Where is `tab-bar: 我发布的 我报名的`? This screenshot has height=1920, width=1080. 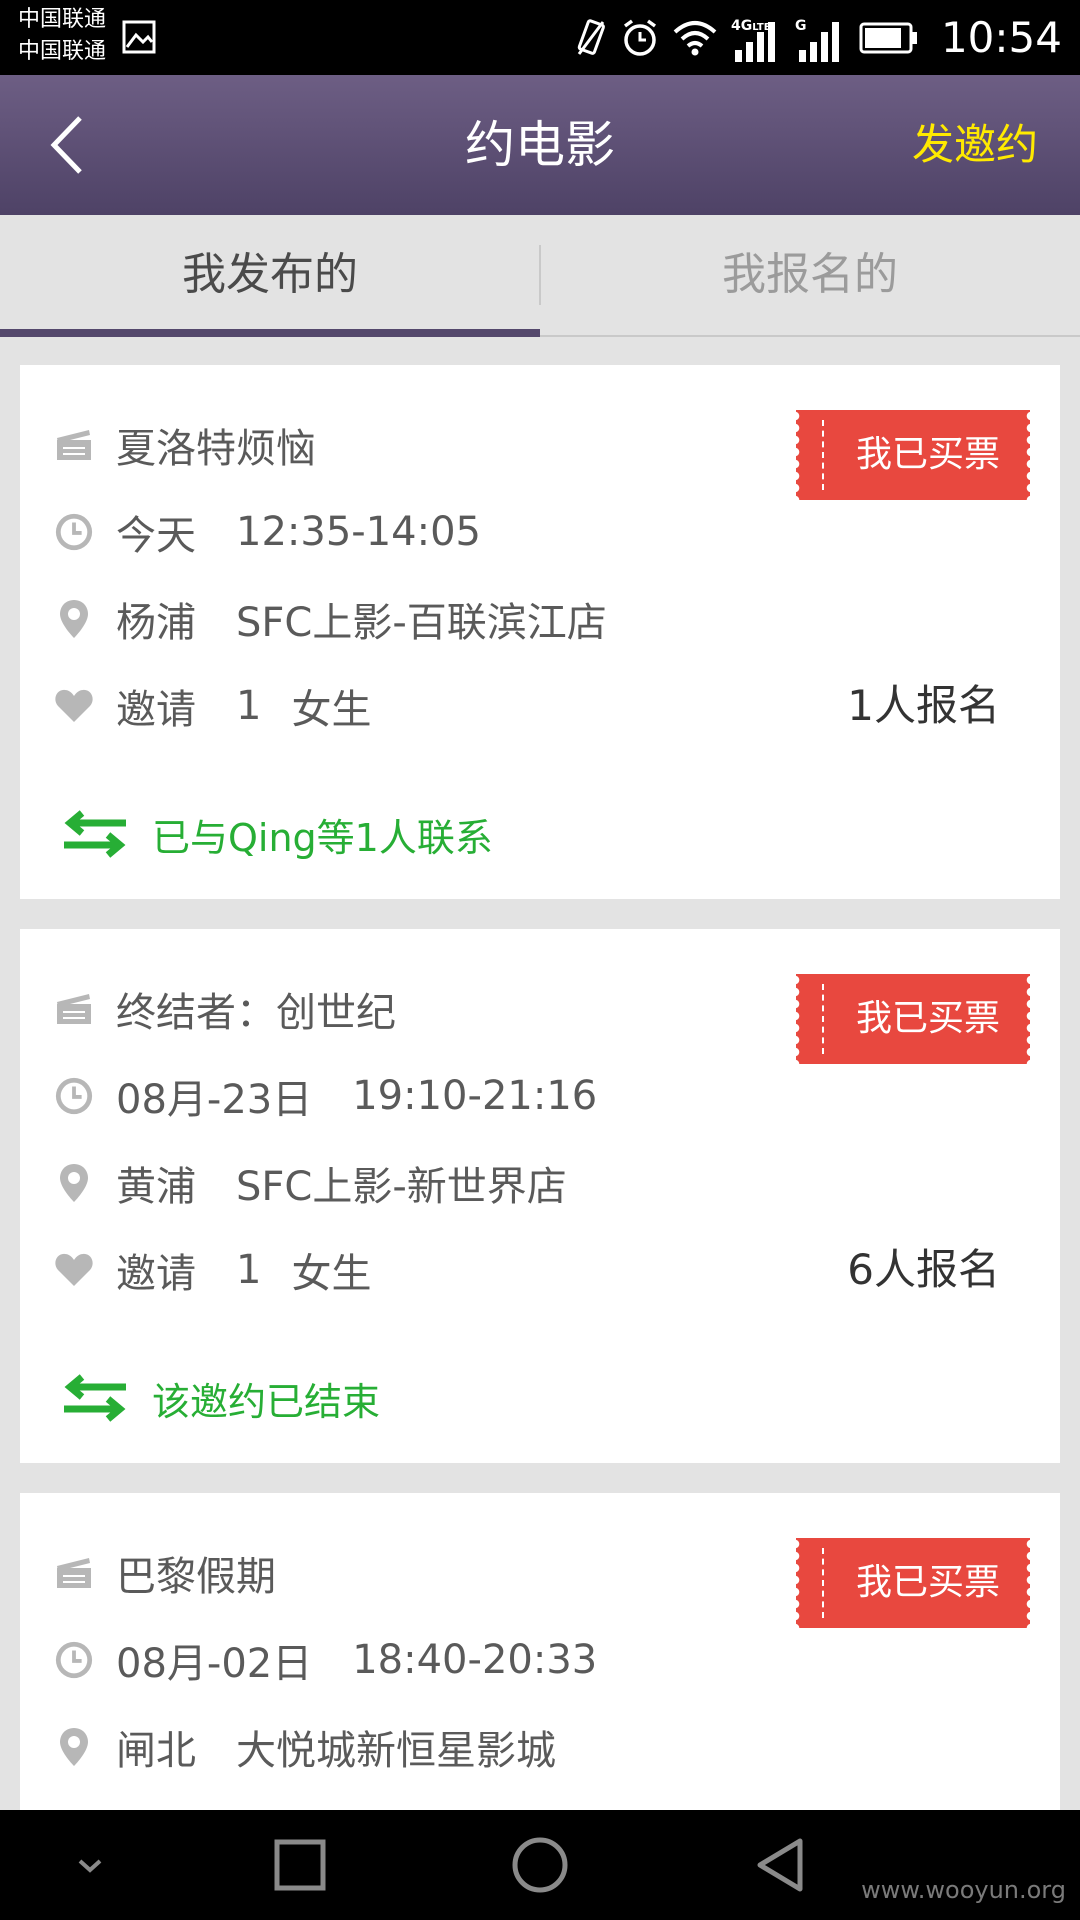
tab-bar: 我发布的 我报名的 is located at coordinates (540, 276).